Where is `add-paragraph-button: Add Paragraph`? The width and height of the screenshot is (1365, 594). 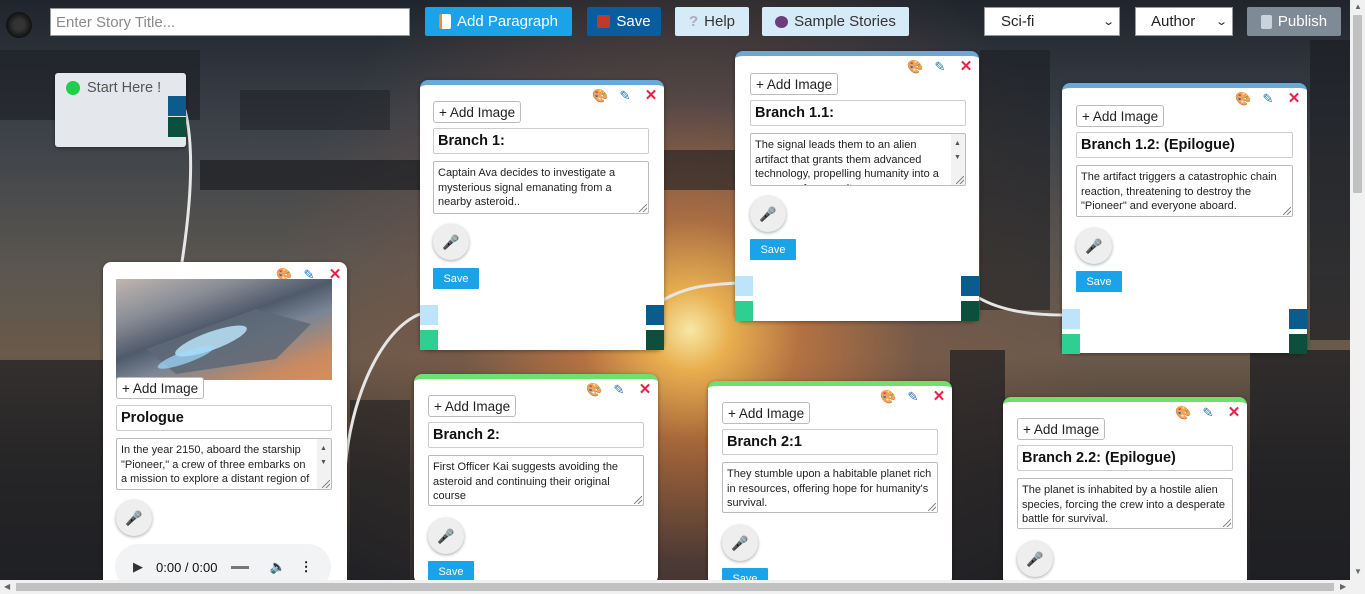 add-paragraph-button: Add Paragraph is located at coordinates (498, 21).